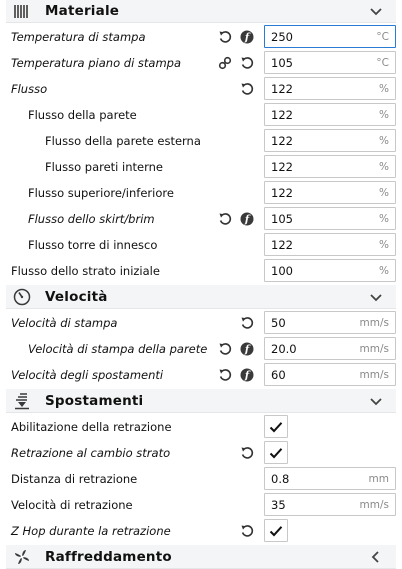 The width and height of the screenshot is (402, 569). What do you see at coordinates (225, 63) in the screenshot?
I see `link-icon` at bounding box center [225, 63].